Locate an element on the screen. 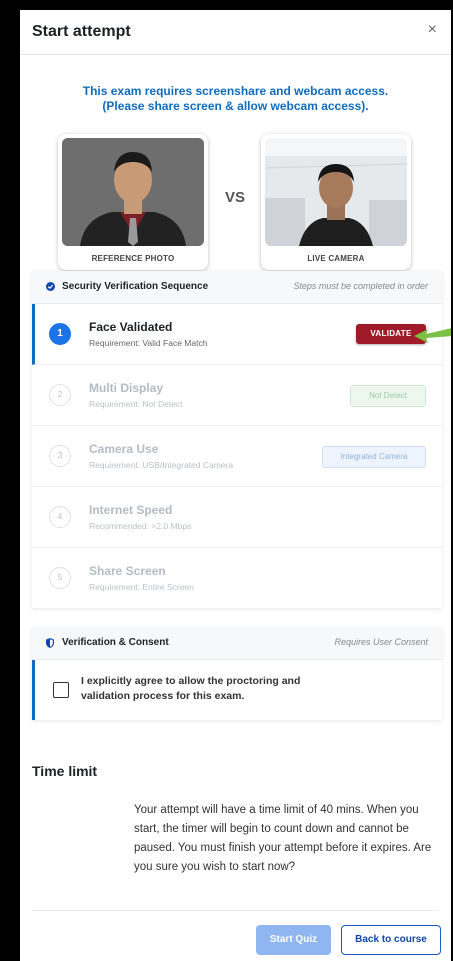 The width and height of the screenshot is (453, 961). step-name: Internet Speed is located at coordinates (131, 510).